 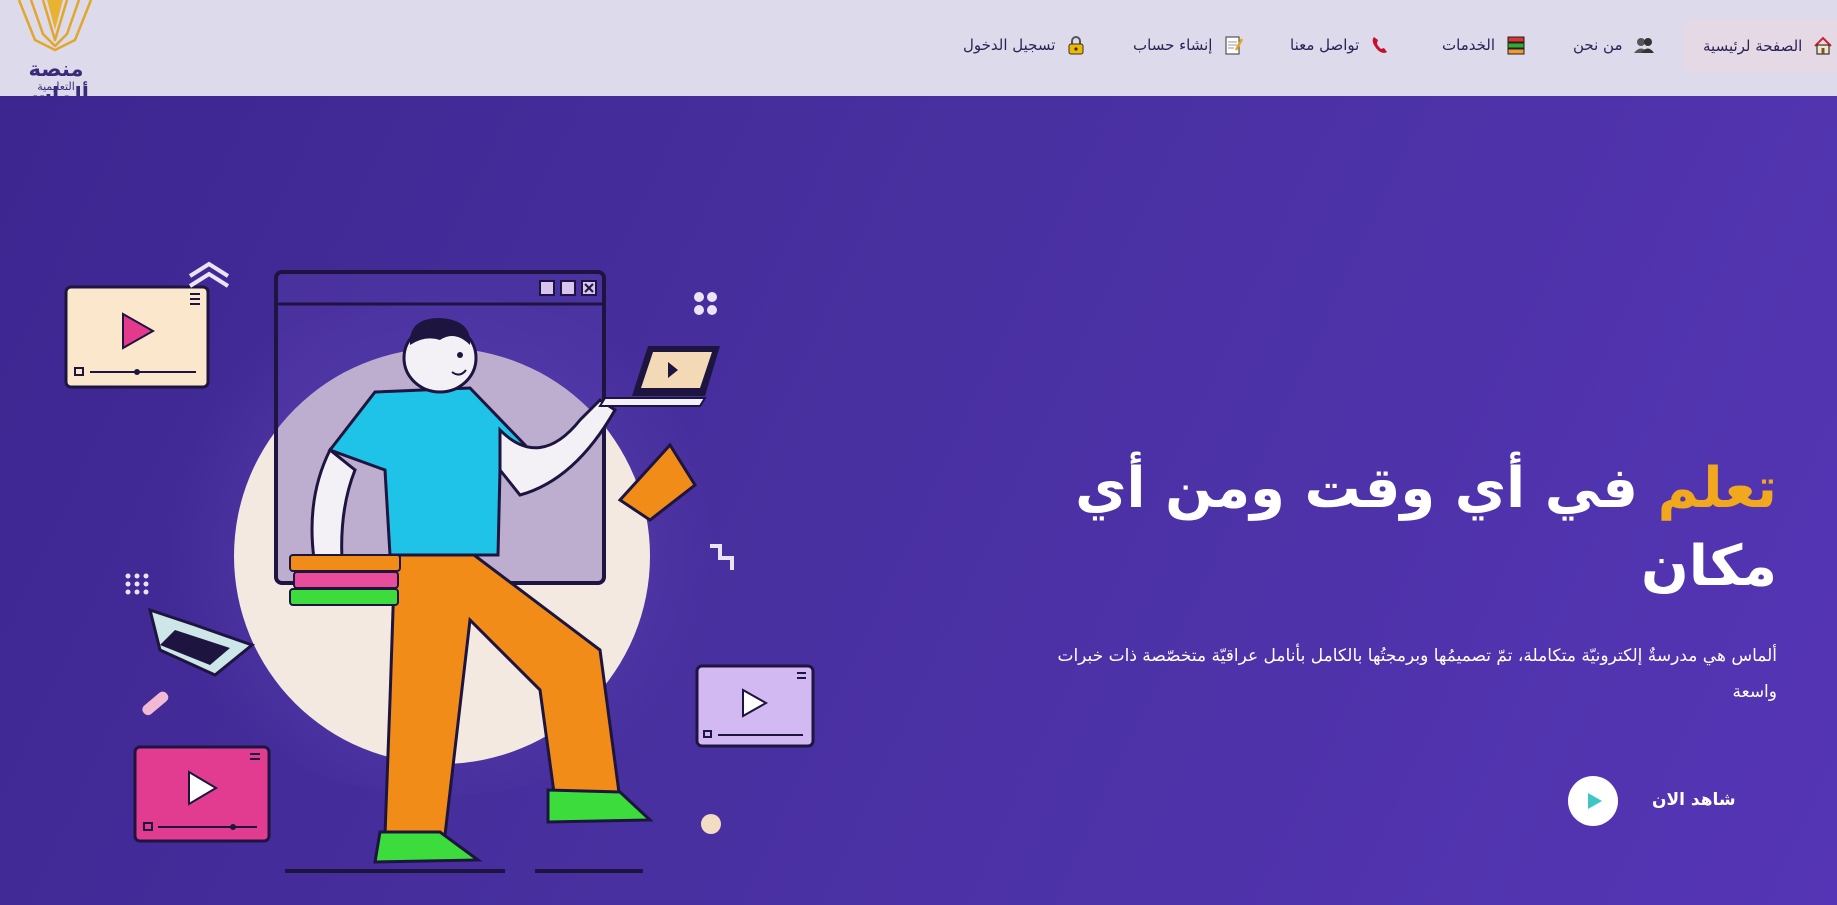 What do you see at coordinates (56, 53) in the screenshot?
I see `site-logo: منصة ألماس التعليمية` at bounding box center [56, 53].